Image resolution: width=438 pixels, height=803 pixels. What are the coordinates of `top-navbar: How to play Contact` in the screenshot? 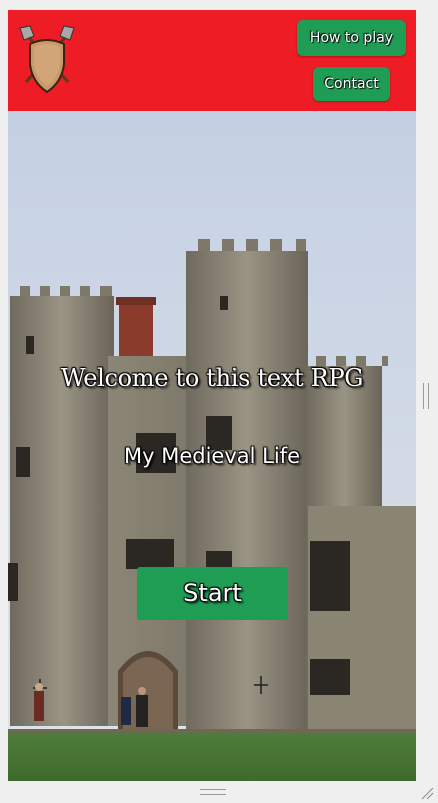 It's located at (212, 60).